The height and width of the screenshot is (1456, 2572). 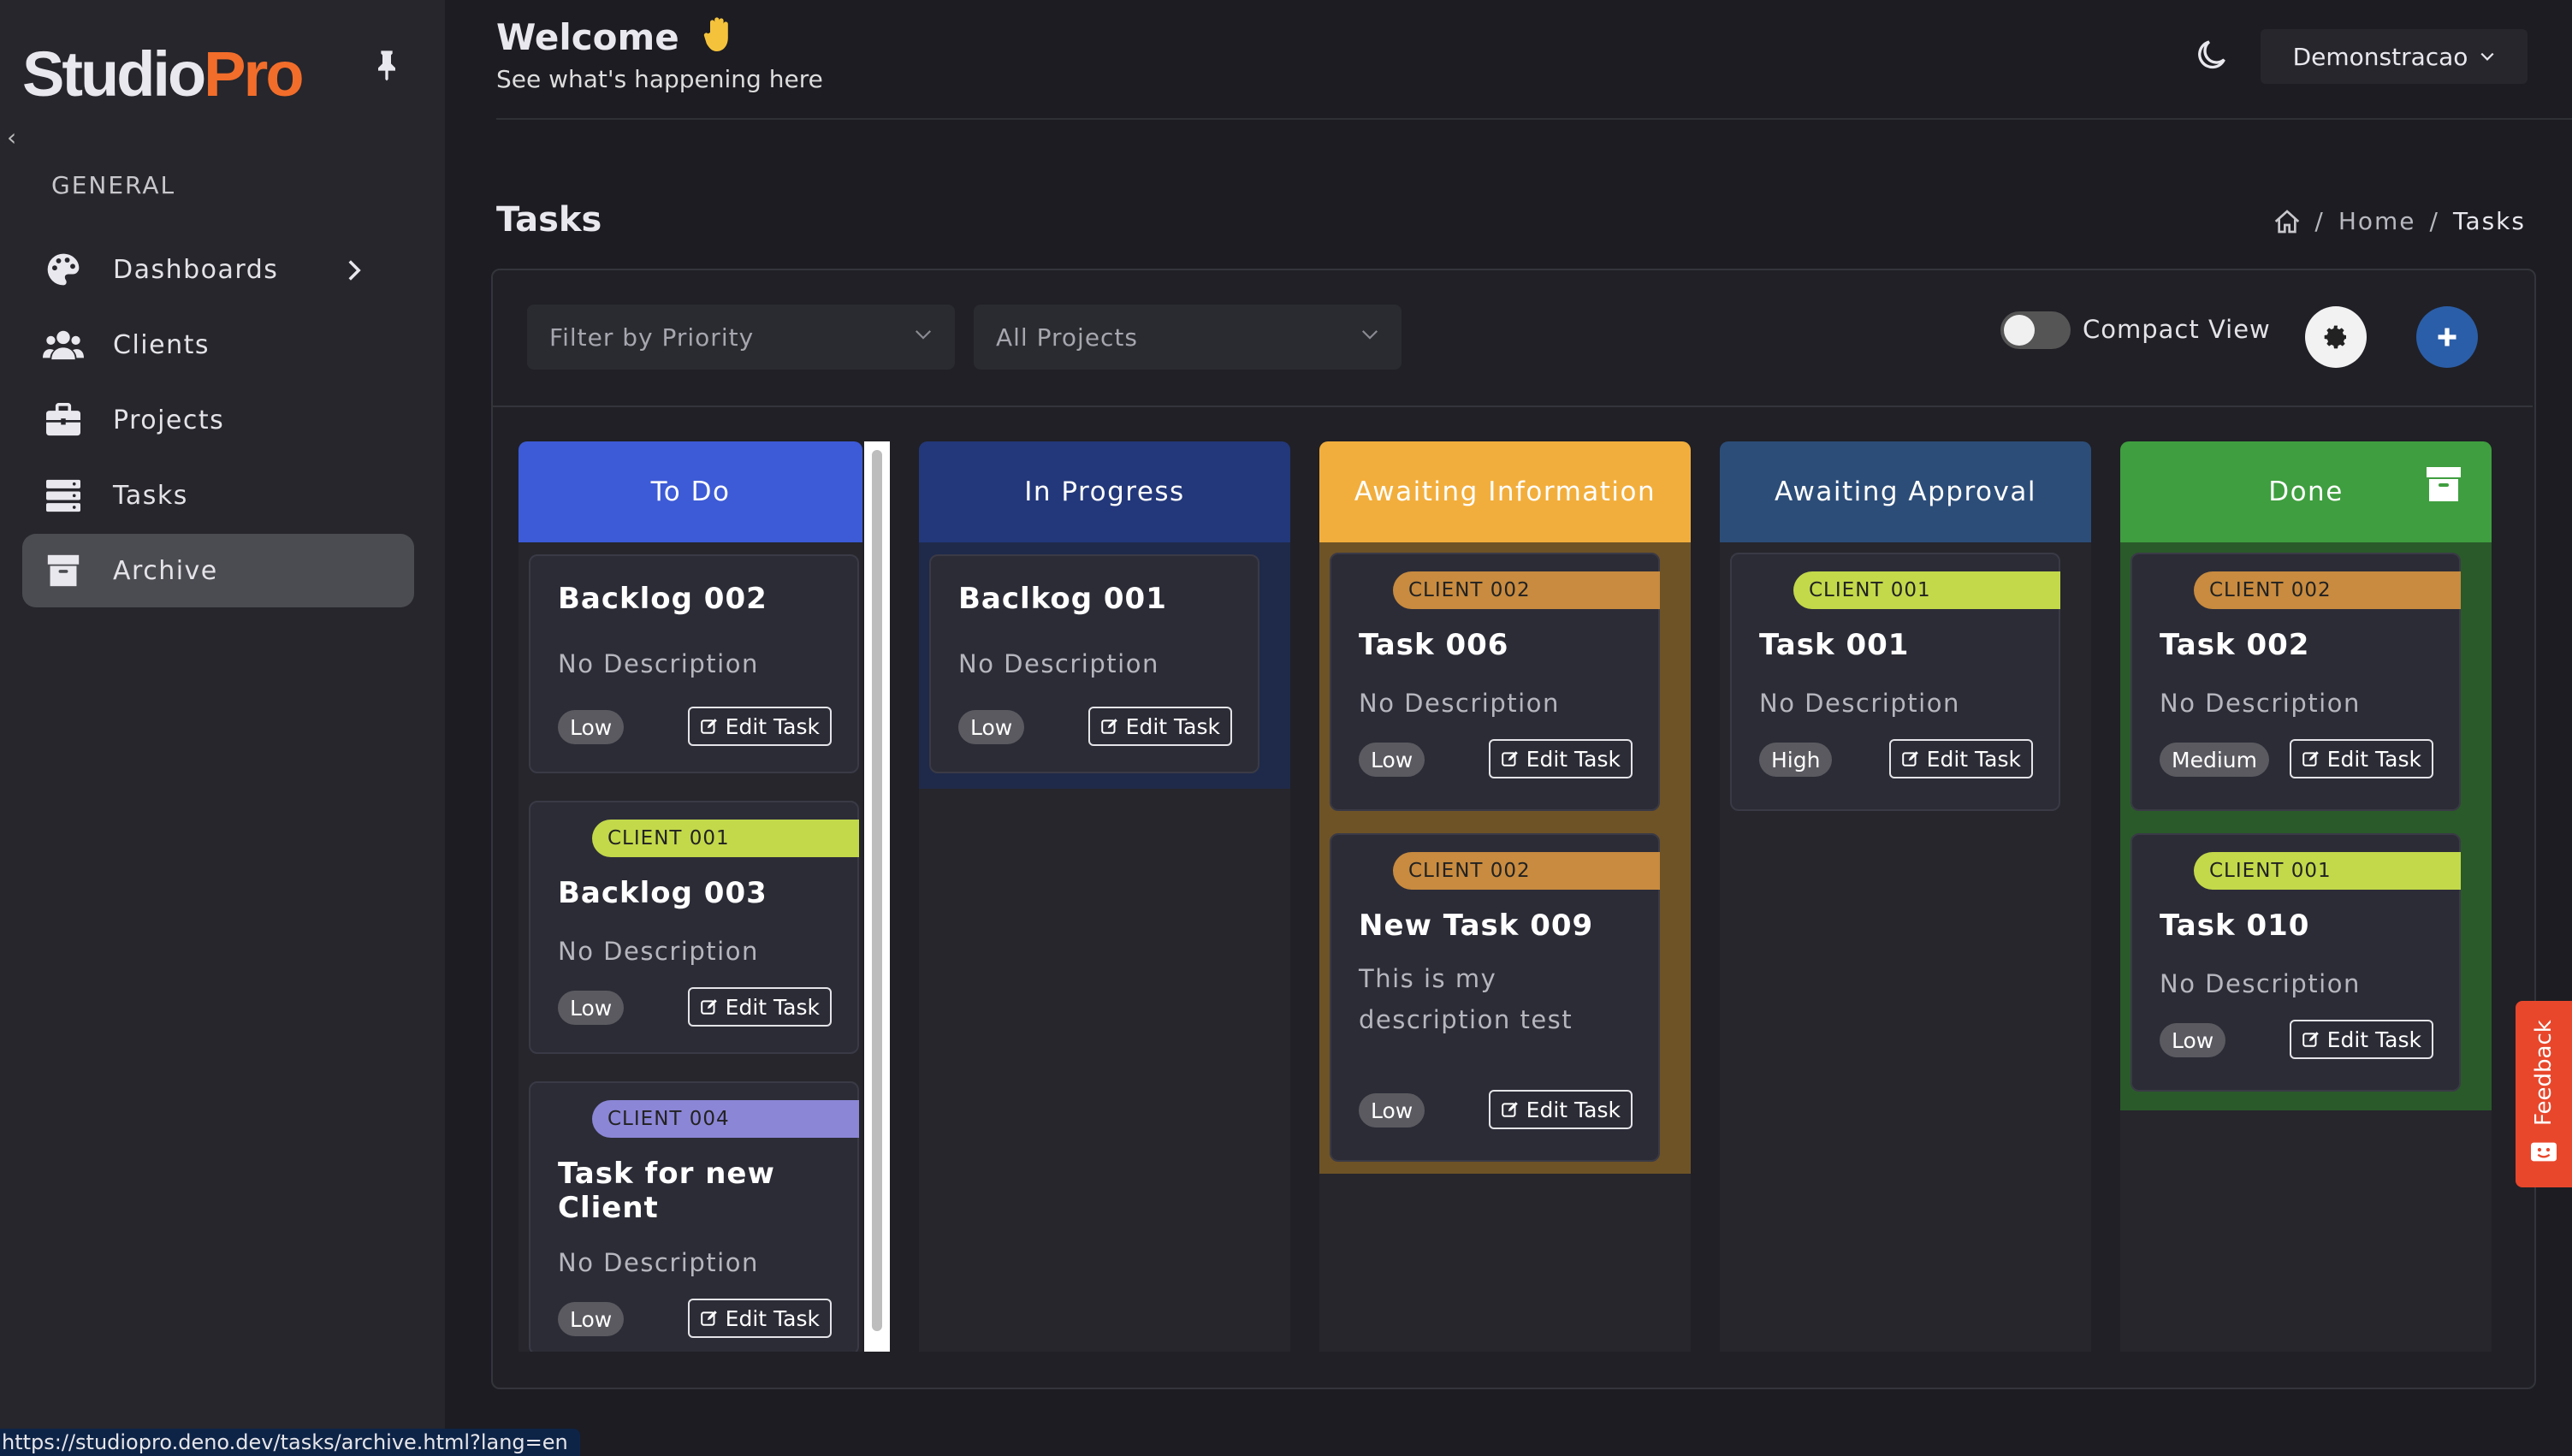 What do you see at coordinates (113, 185) in the screenshot?
I see `nav-section-title: GENERAL` at bounding box center [113, 185].